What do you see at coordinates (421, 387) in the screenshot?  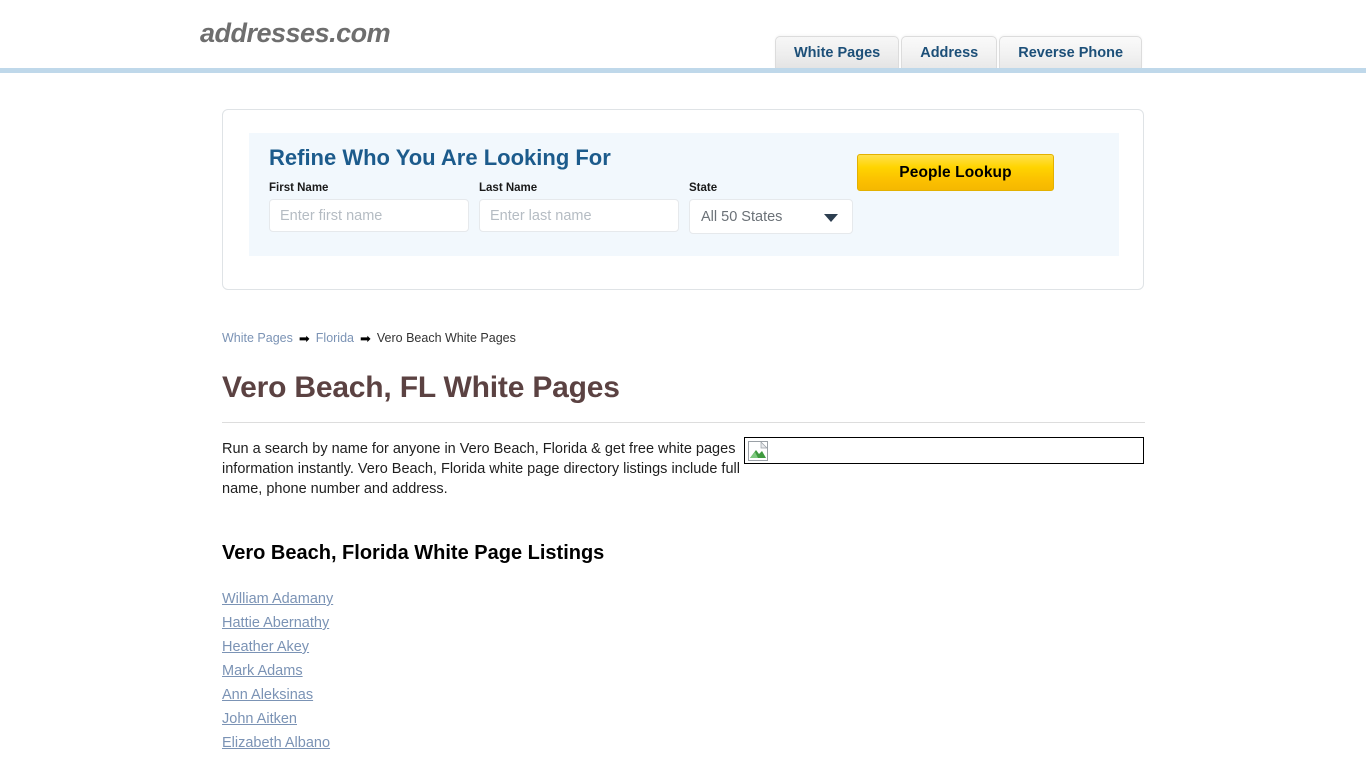 I see `page-title: Vero Beach, FL White Pages` at bounding box center [421, 387].